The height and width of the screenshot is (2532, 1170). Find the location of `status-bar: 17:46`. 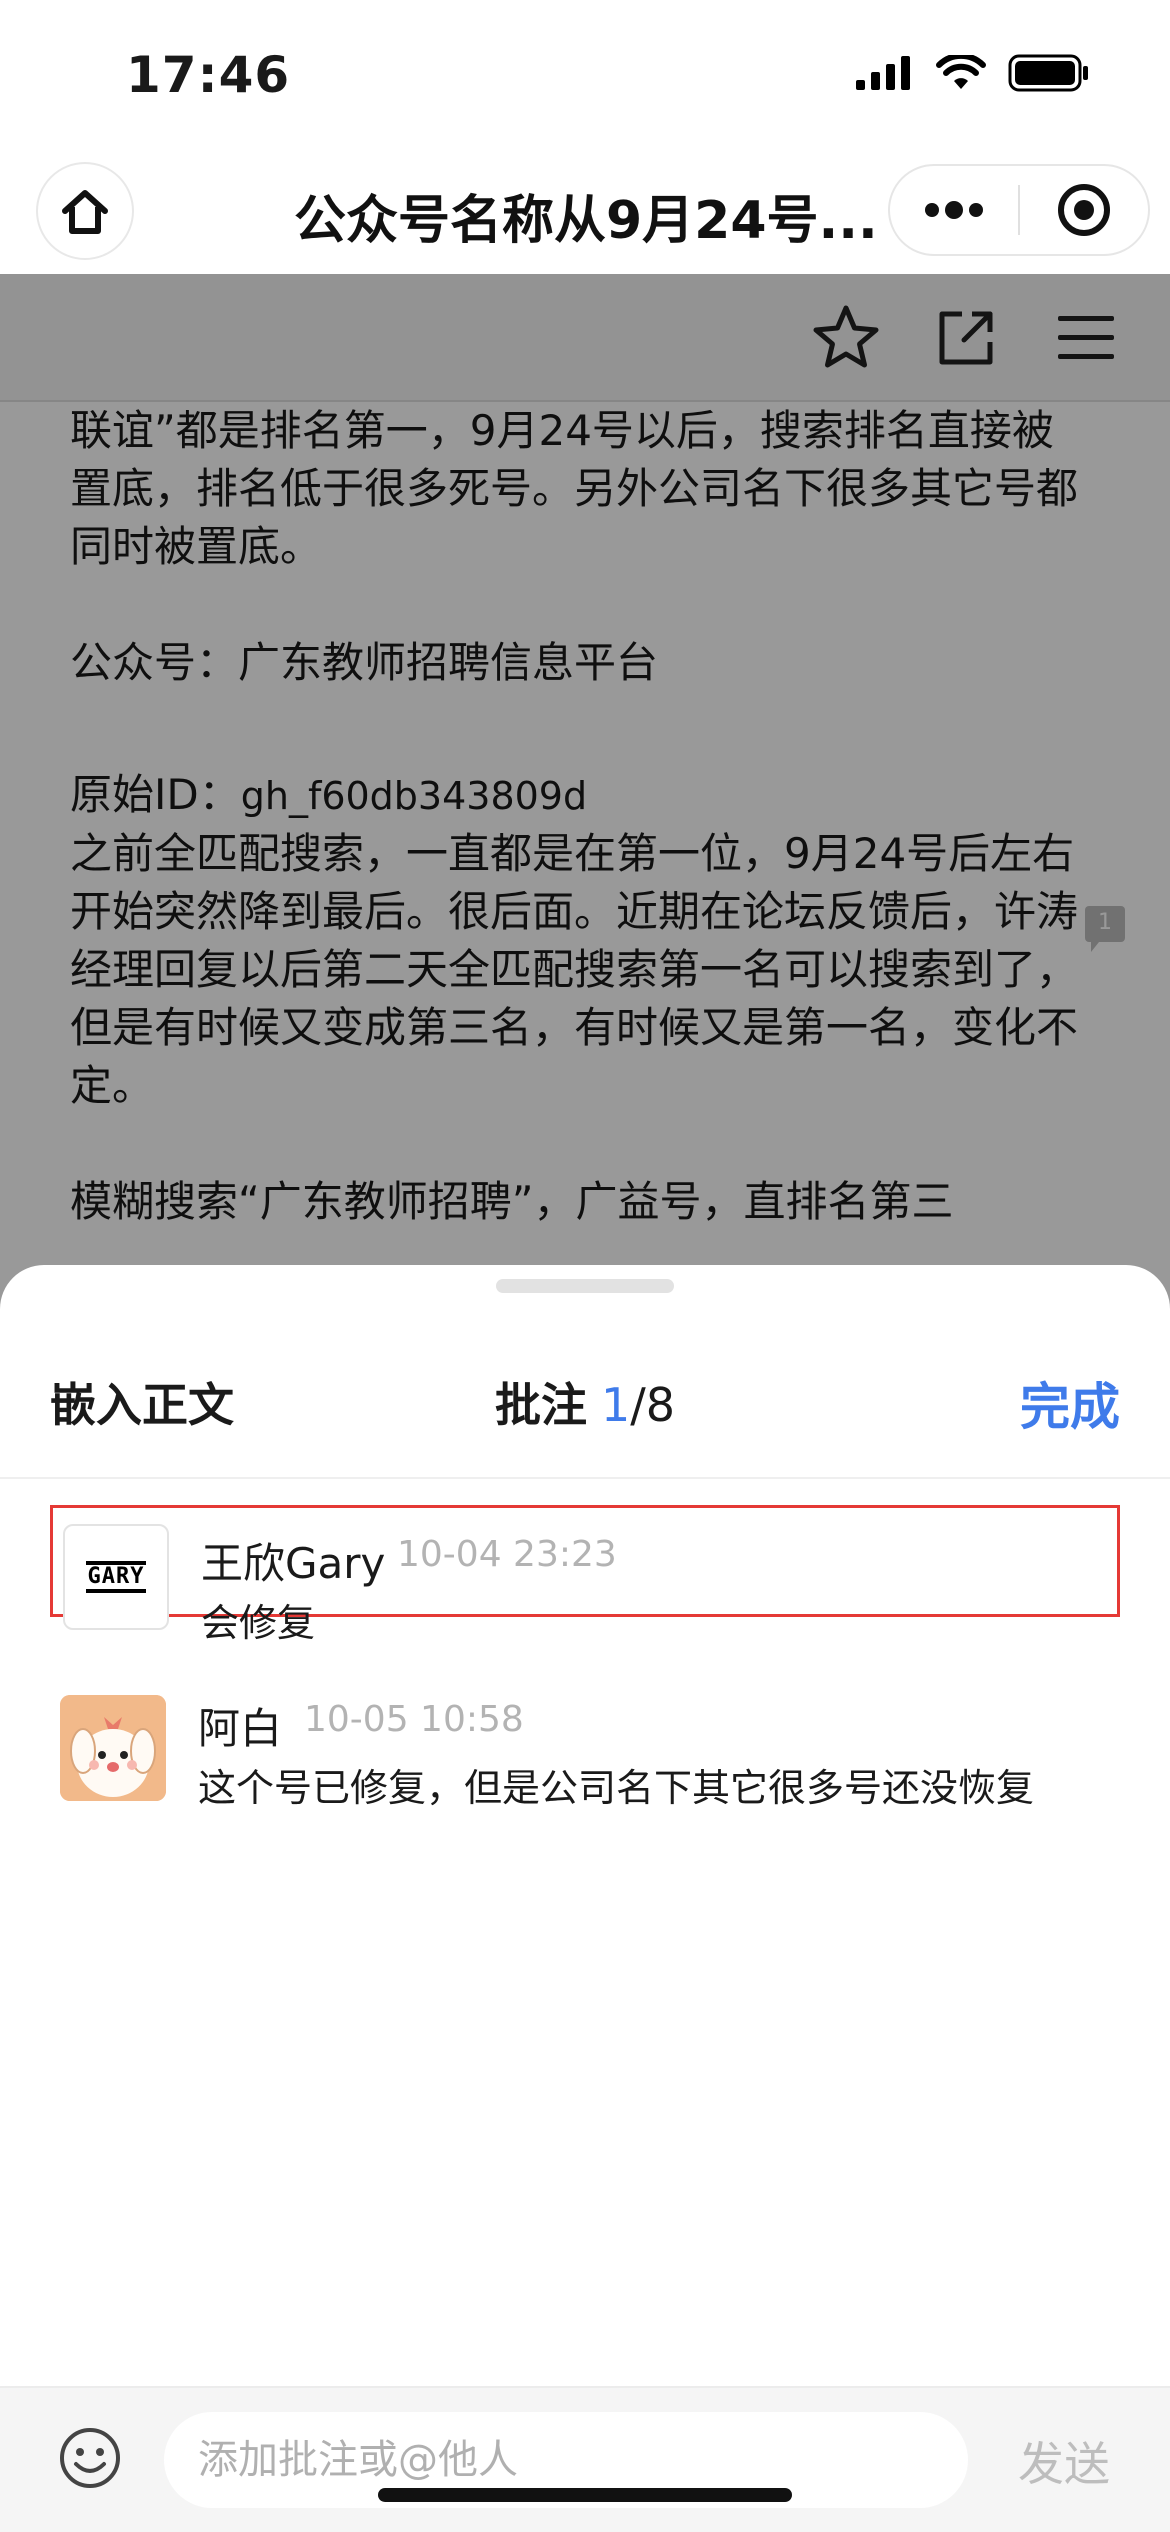

status-bar: 17:46 is located at coordinates (585, 75).